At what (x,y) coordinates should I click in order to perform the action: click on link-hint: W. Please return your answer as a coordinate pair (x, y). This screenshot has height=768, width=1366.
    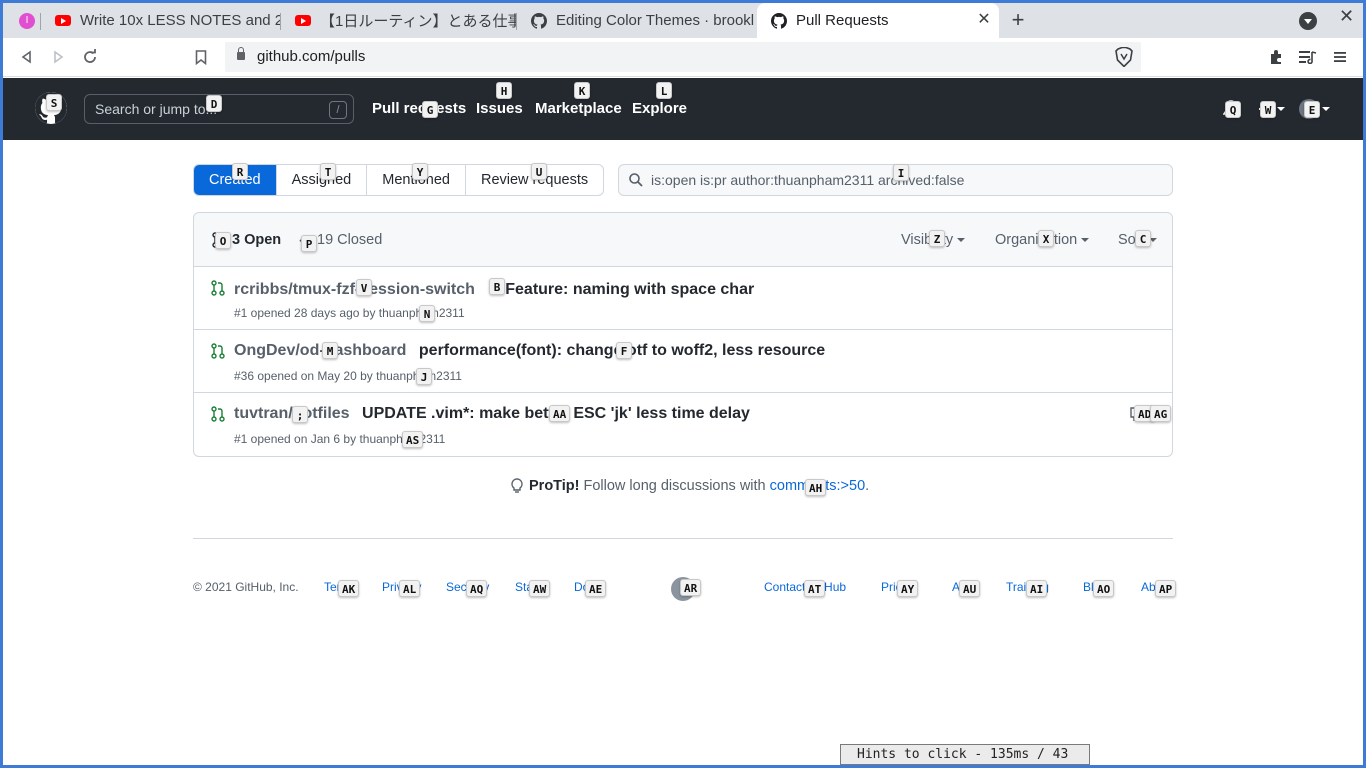
    Looking at the image, I should click on (1268, 109).